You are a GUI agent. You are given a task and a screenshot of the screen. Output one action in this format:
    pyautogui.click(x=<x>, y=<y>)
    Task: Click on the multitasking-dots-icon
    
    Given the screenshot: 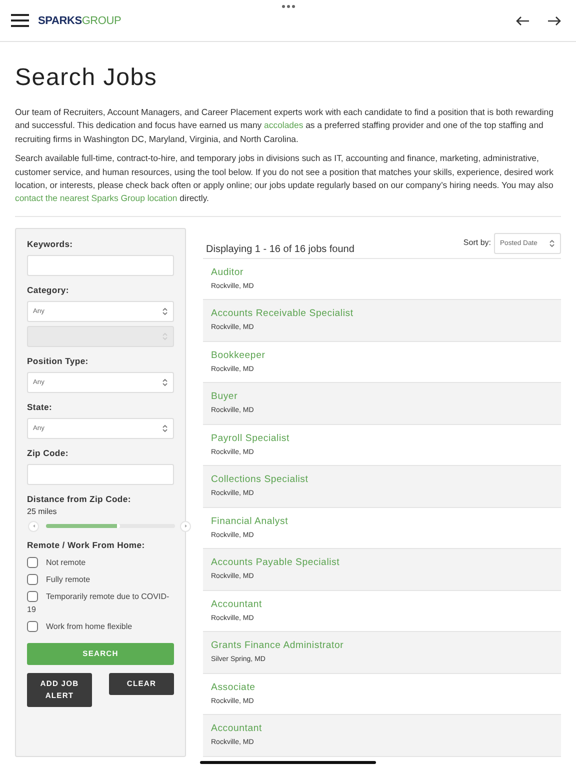 What is the action you would take?
    pyautogui.click(x=288, y=6)
    